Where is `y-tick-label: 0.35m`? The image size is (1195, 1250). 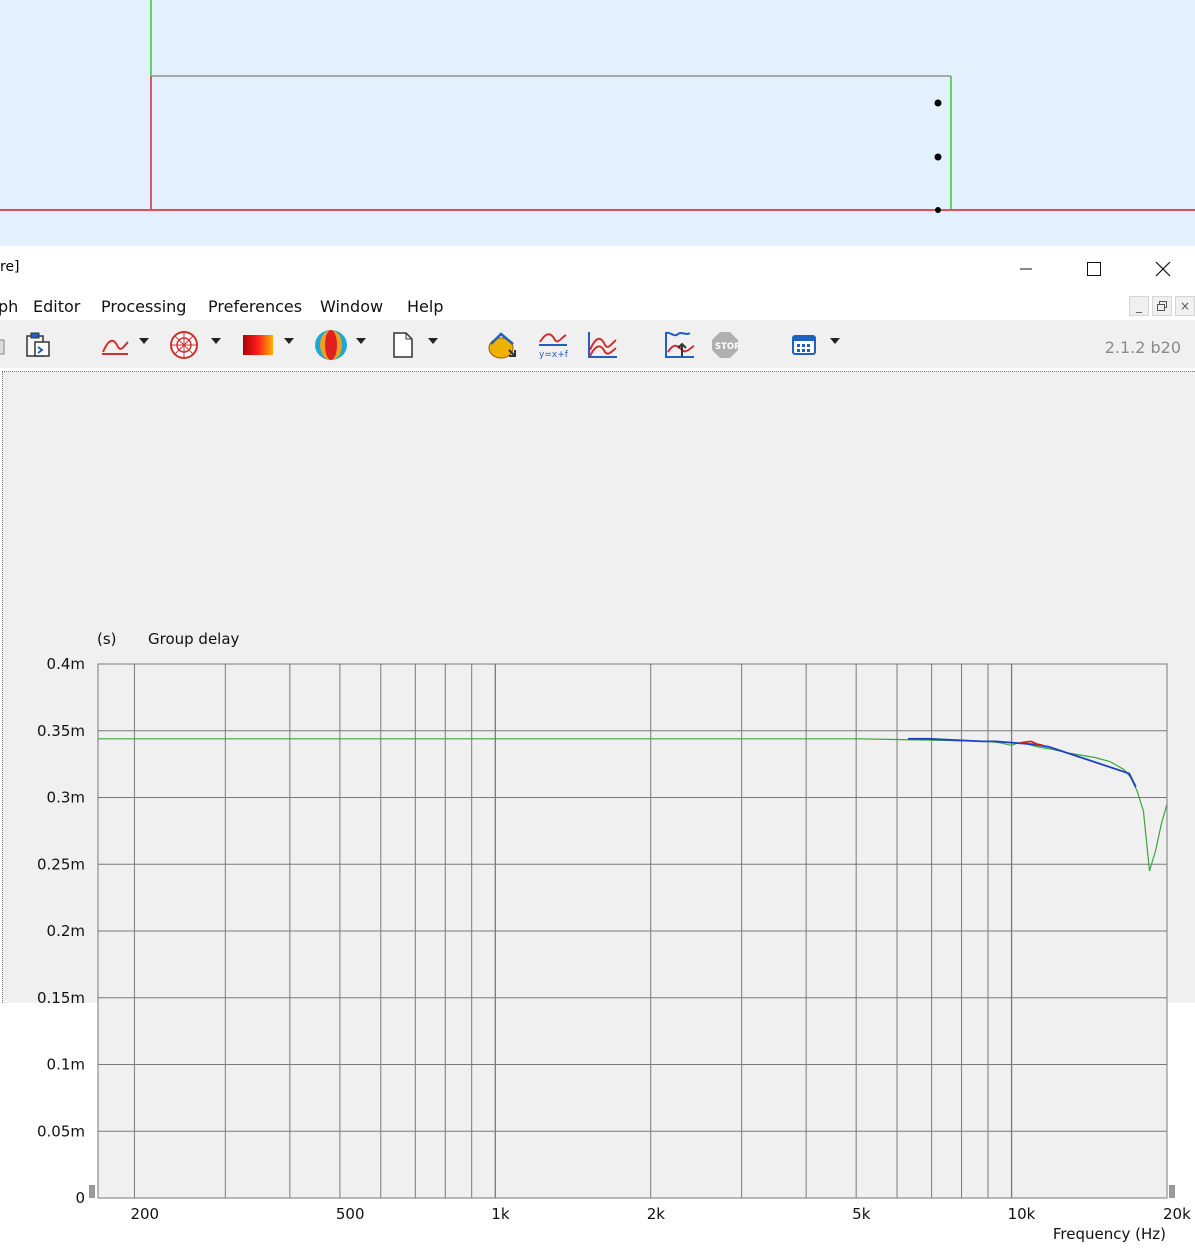 y-tick-label: 0.35m is located at coordinates (61, 731).